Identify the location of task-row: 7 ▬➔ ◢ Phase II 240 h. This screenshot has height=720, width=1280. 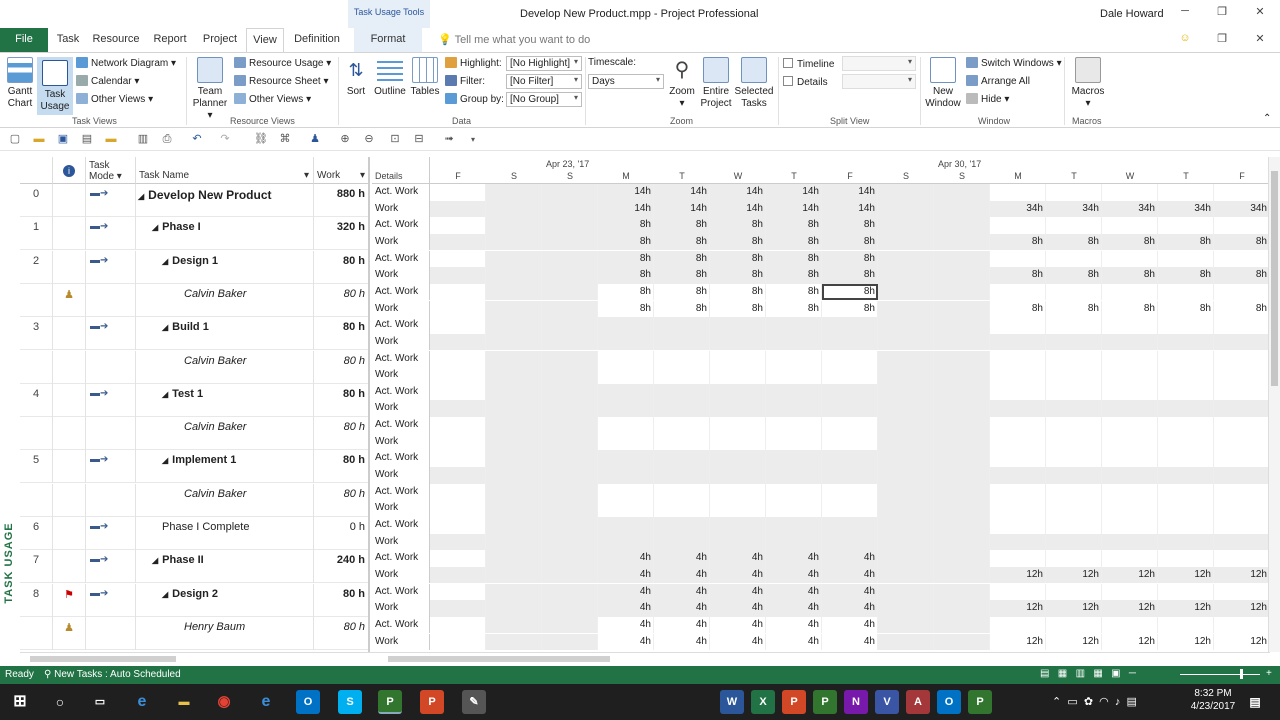
(194, 567).